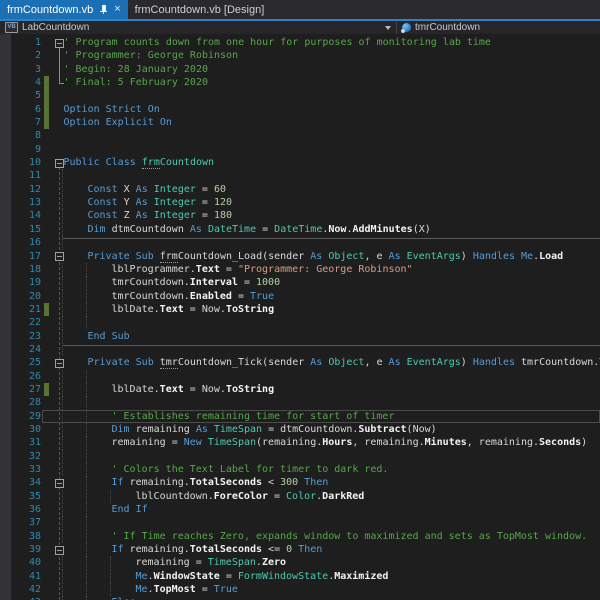  What do you see at coordinates (300, 203) in the screenshot?
I see `code-line: 13 Const Y As Integer = 120` at bounding box center [300, 203].